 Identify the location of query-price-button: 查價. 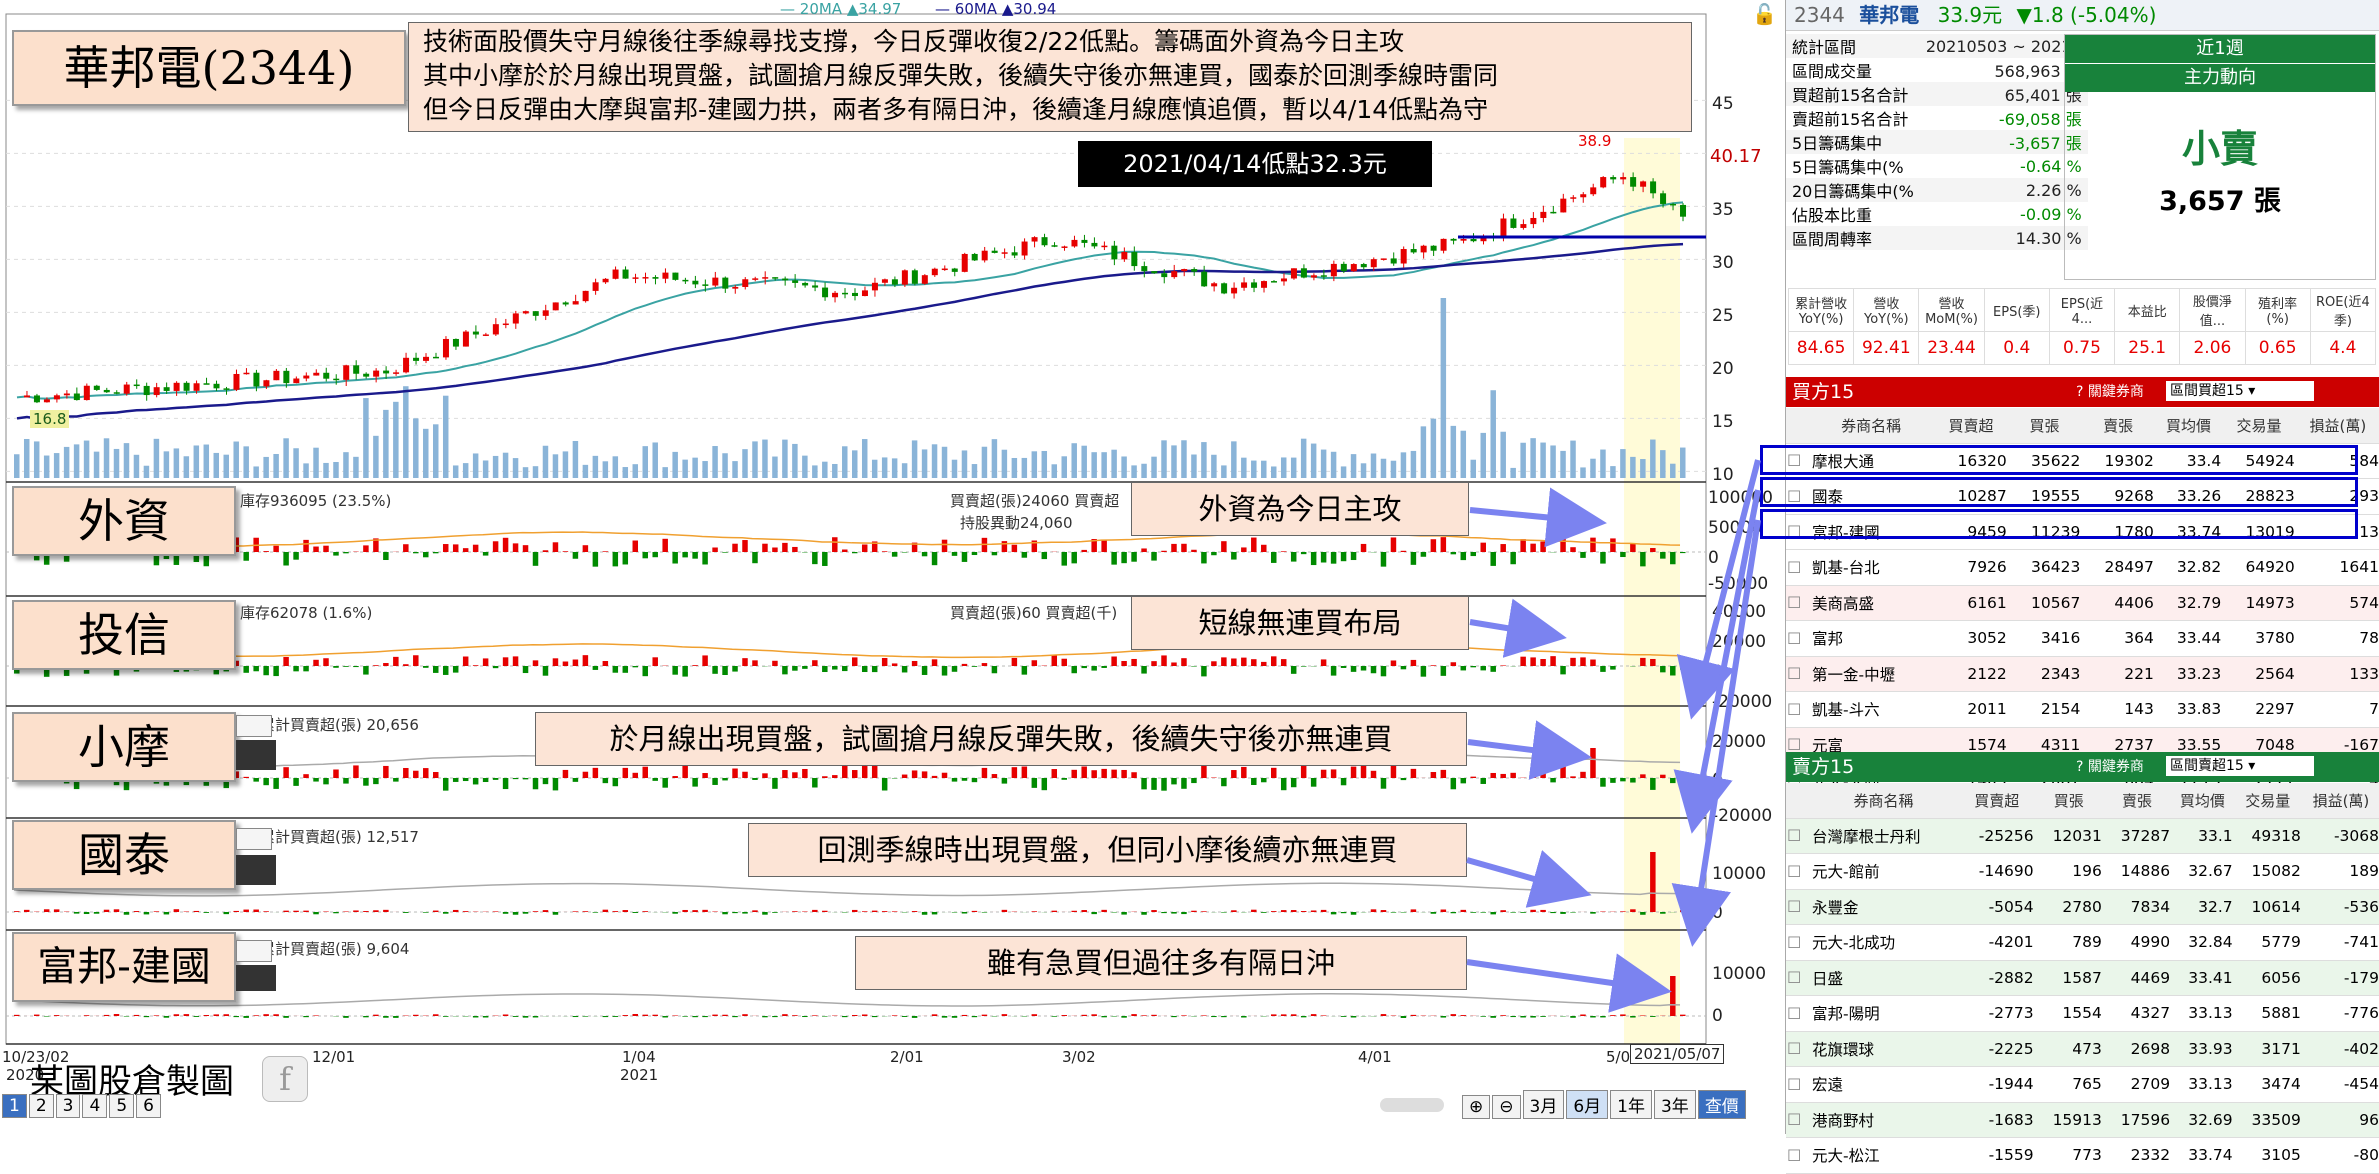
(1722, 1104).